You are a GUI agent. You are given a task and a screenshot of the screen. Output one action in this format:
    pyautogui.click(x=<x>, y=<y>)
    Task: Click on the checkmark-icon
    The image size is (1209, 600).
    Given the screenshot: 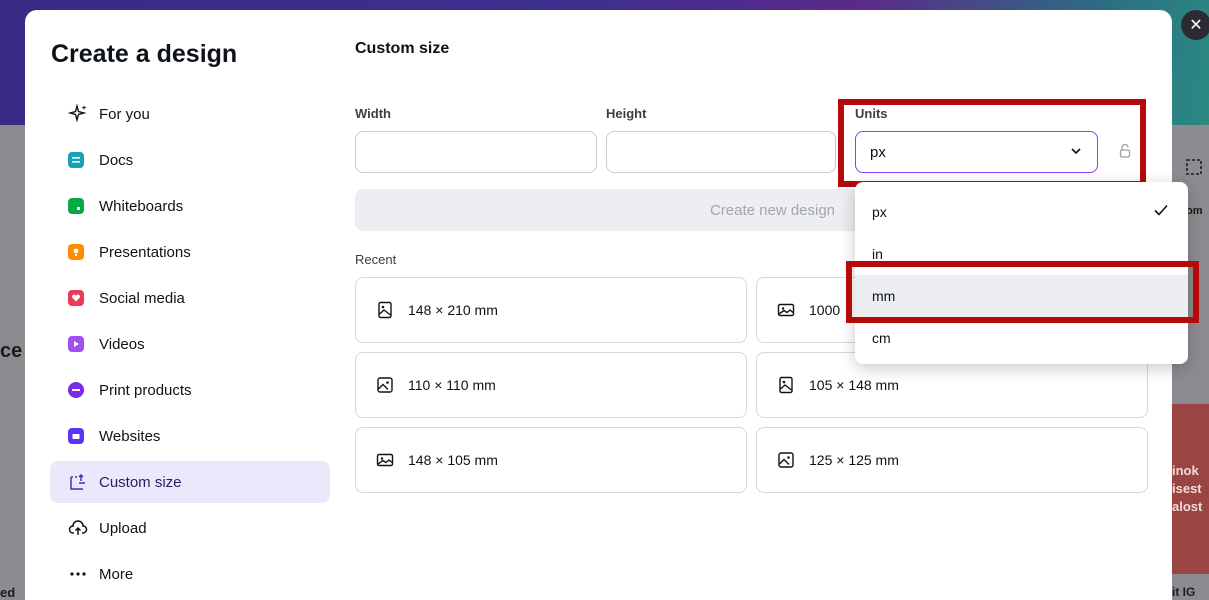 What is the action you would take?
    pyautogui.click(x=1161, y=212)
    